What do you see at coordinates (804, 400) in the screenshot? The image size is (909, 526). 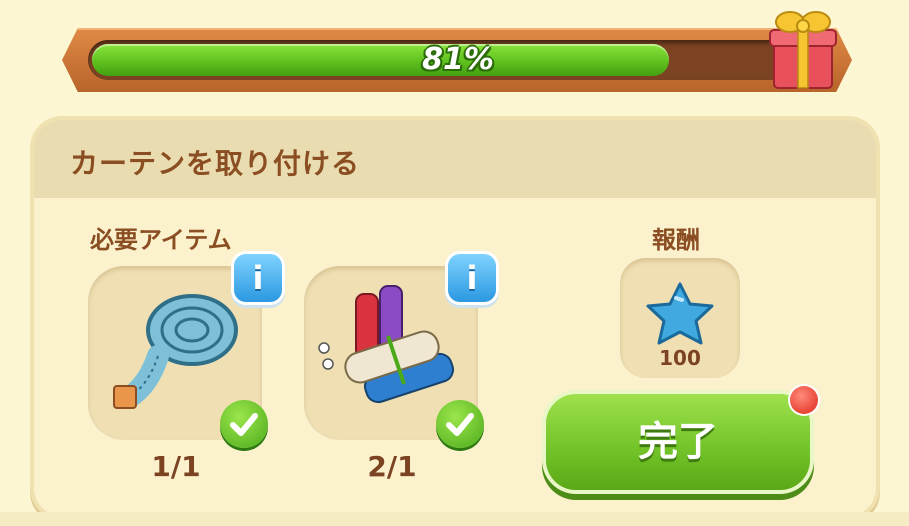 I see `notification-dot` at bounding box center [804, 400].